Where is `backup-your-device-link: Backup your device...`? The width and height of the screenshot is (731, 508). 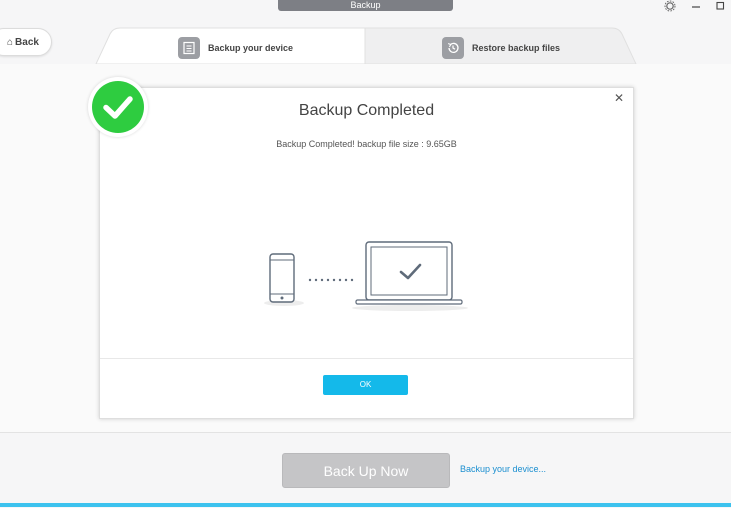
backup-your-device-link: Backup your device... is located at coordinates (503, 469).